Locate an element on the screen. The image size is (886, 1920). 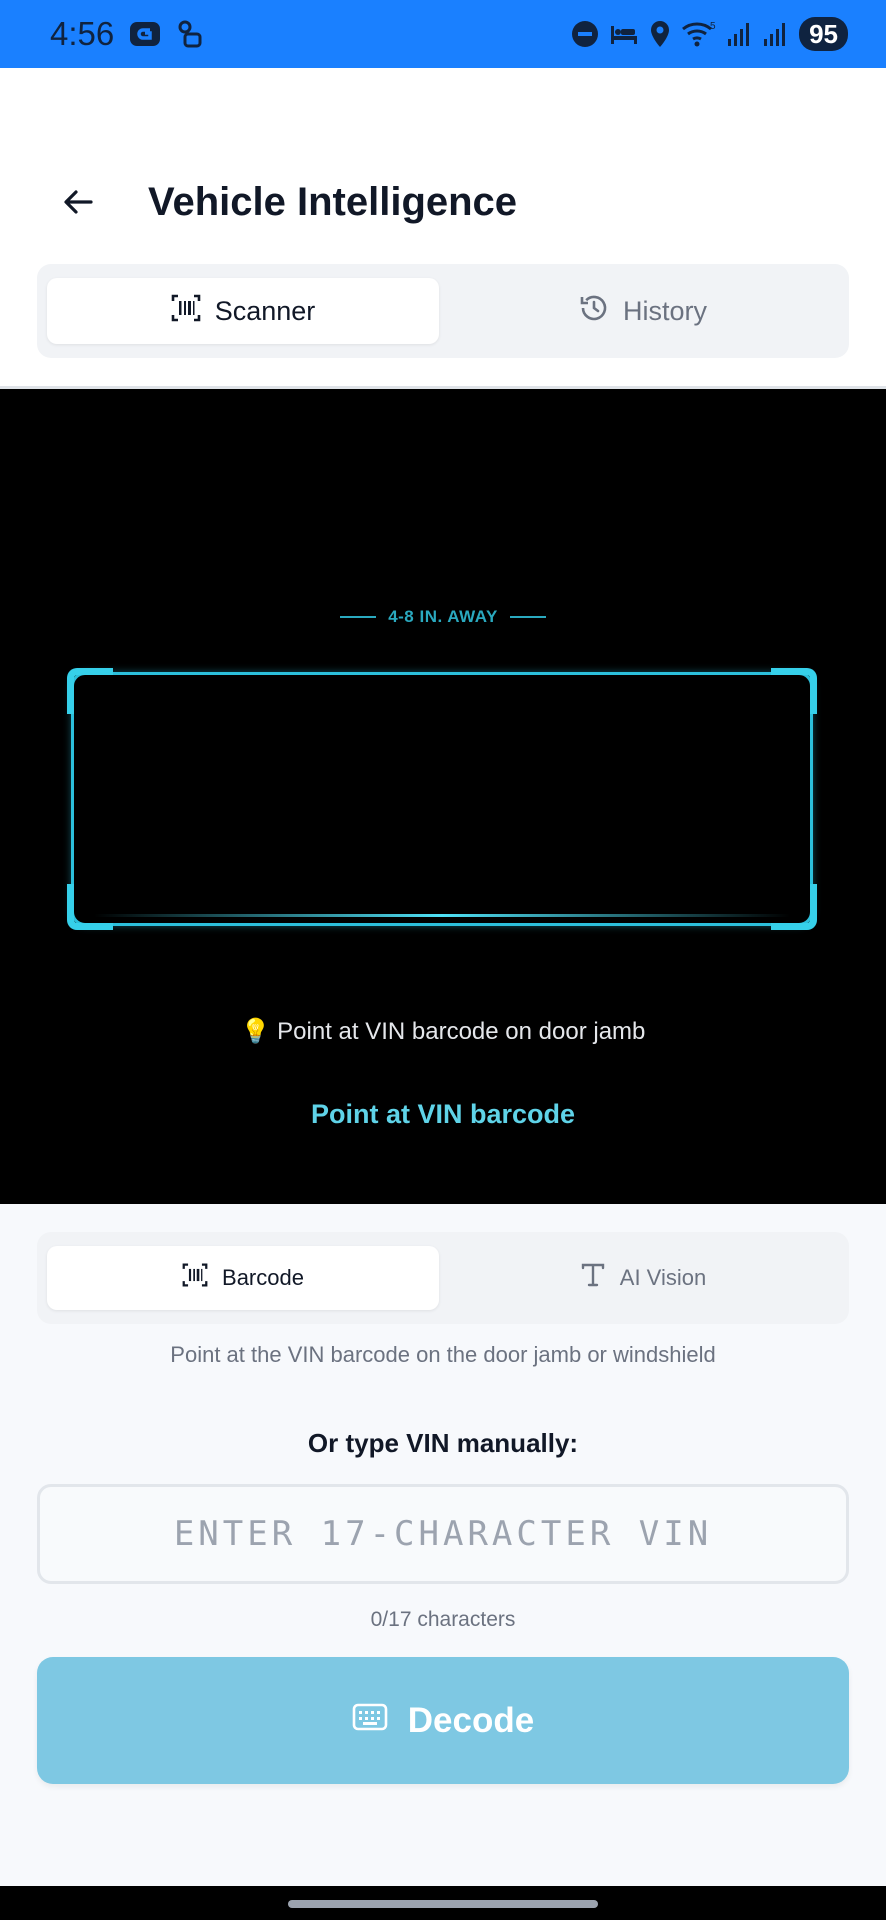
distance-line-left is located at coordinates (358, 617).